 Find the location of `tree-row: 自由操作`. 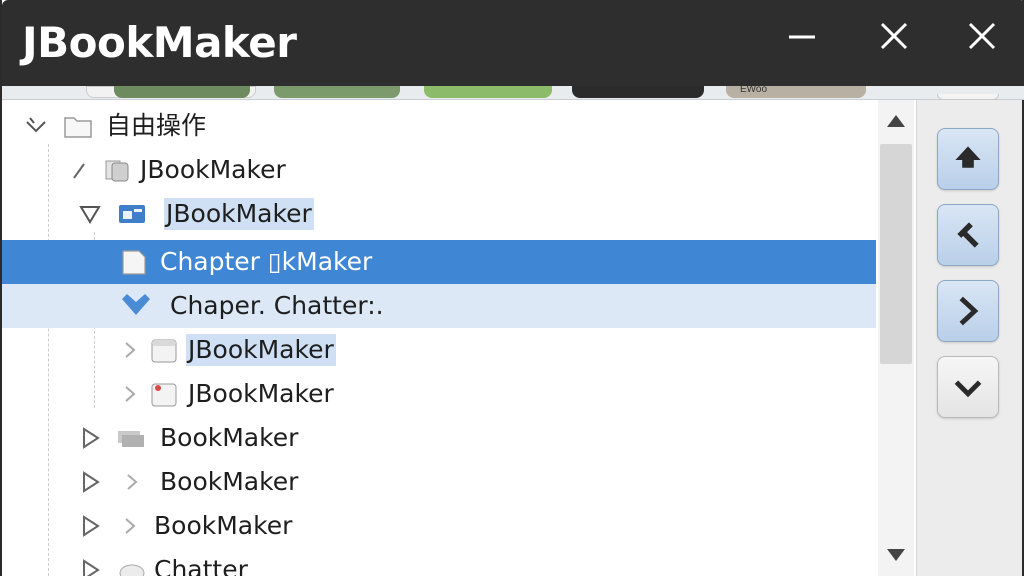

tree-row: 自由操作 is located at coordinates (439, 126).